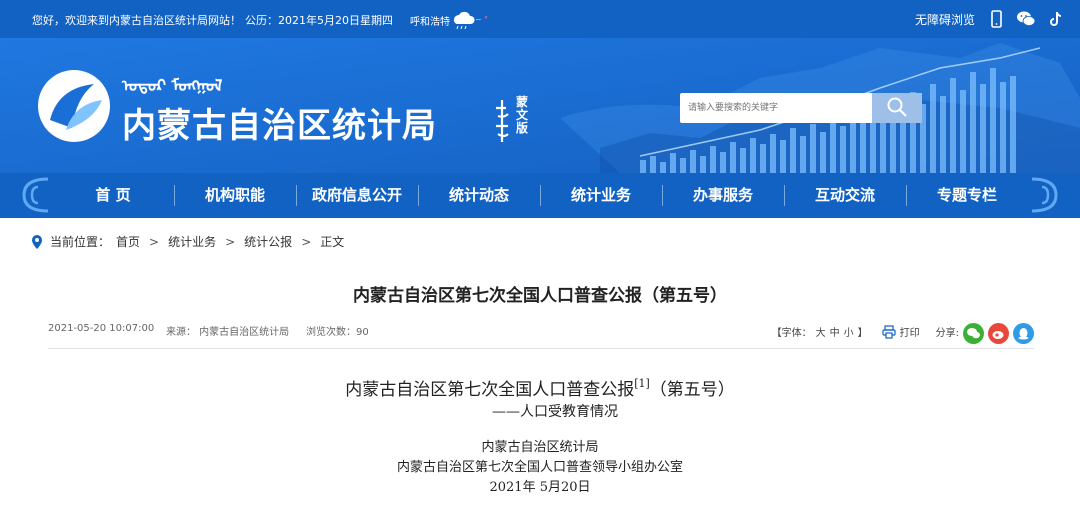  I want to click on document-heading: 内蒙古自治区第七次全国人口普查公报[1]（第五号）, so click(540, 387).